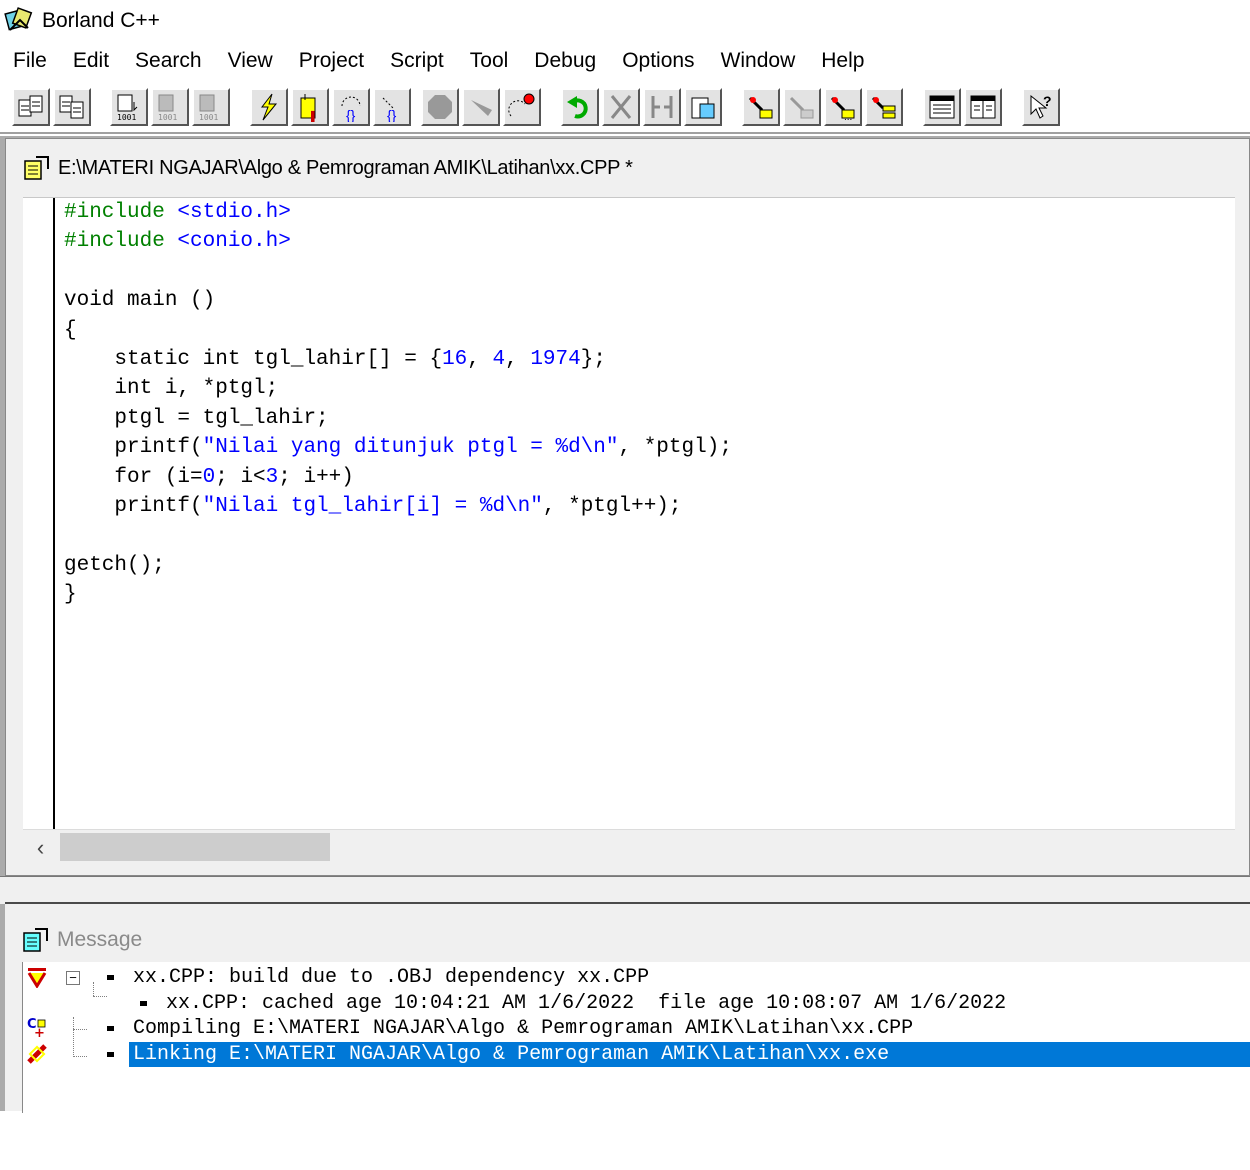 Image resolution: width=1250 pixels, height=1170 pixels. I want to click on cascade-button, so click(983, 107).